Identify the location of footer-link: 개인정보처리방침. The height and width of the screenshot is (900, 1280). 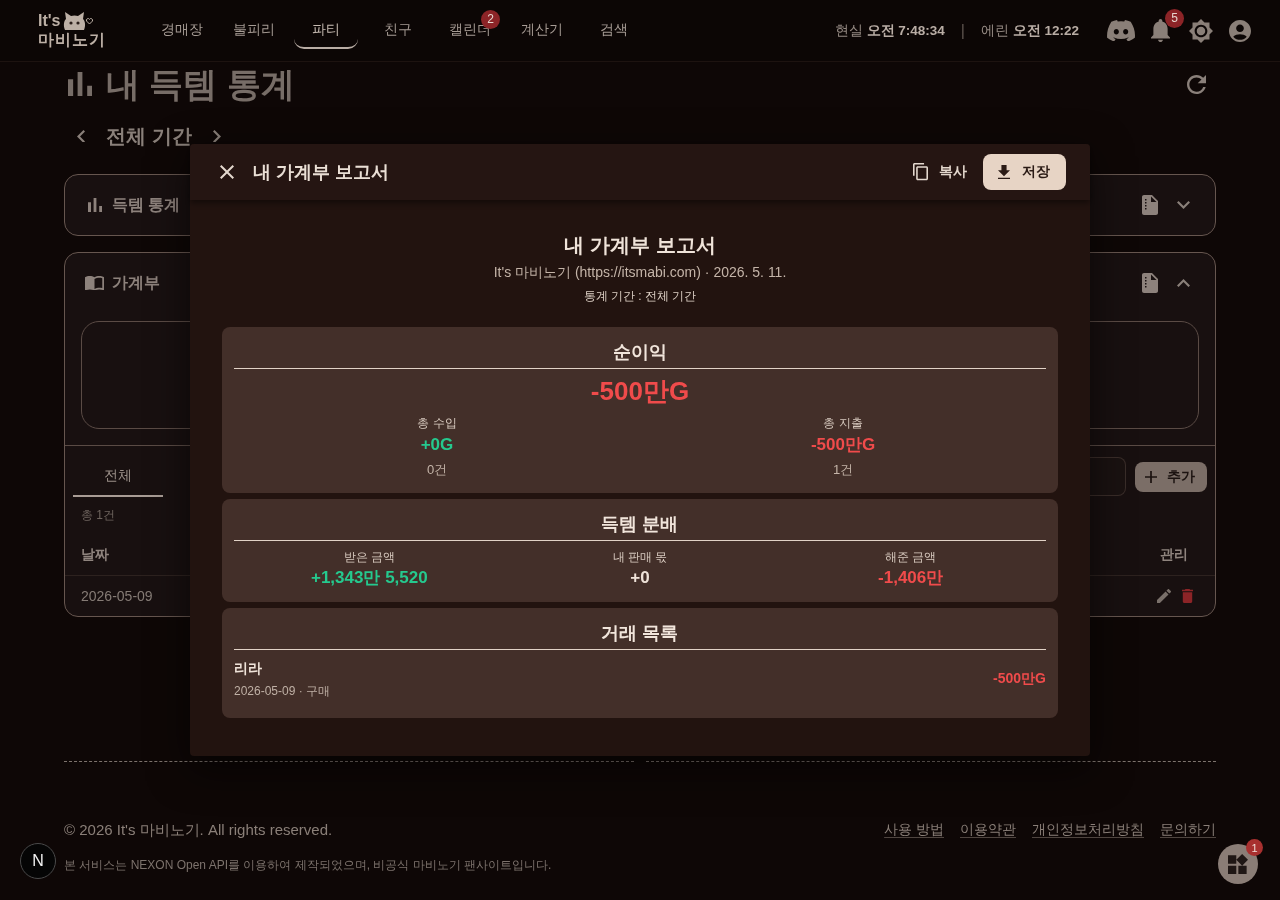
(1088, 830).